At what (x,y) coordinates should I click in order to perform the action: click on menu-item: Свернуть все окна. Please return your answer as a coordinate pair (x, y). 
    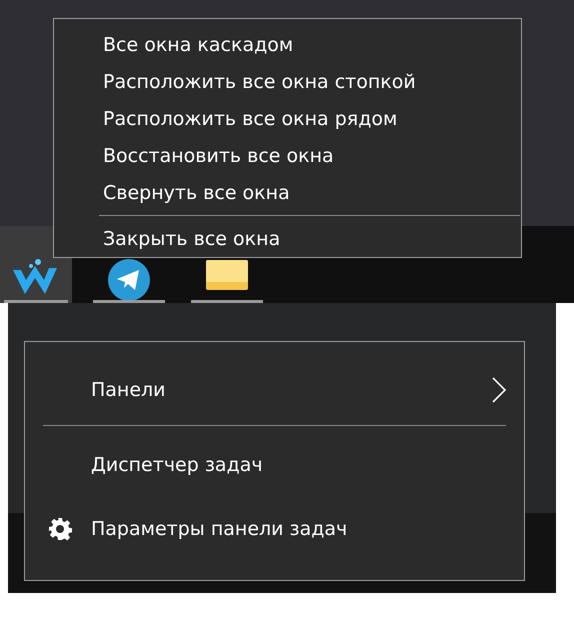
    Looking at the image, I should click on (287, 193).